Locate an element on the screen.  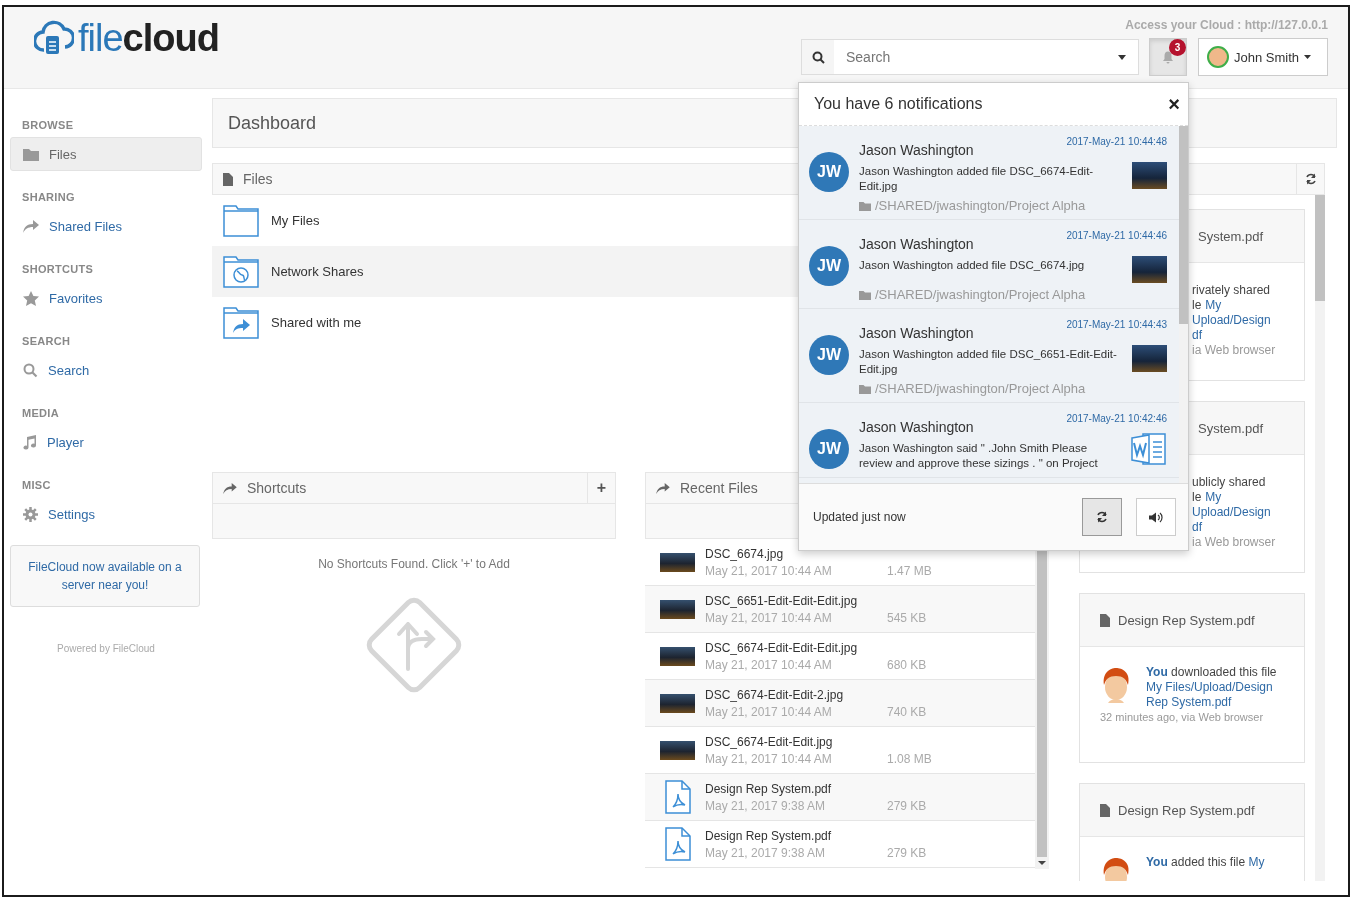
sidebar-item: Shared Files is located at coordinates (106, 226).